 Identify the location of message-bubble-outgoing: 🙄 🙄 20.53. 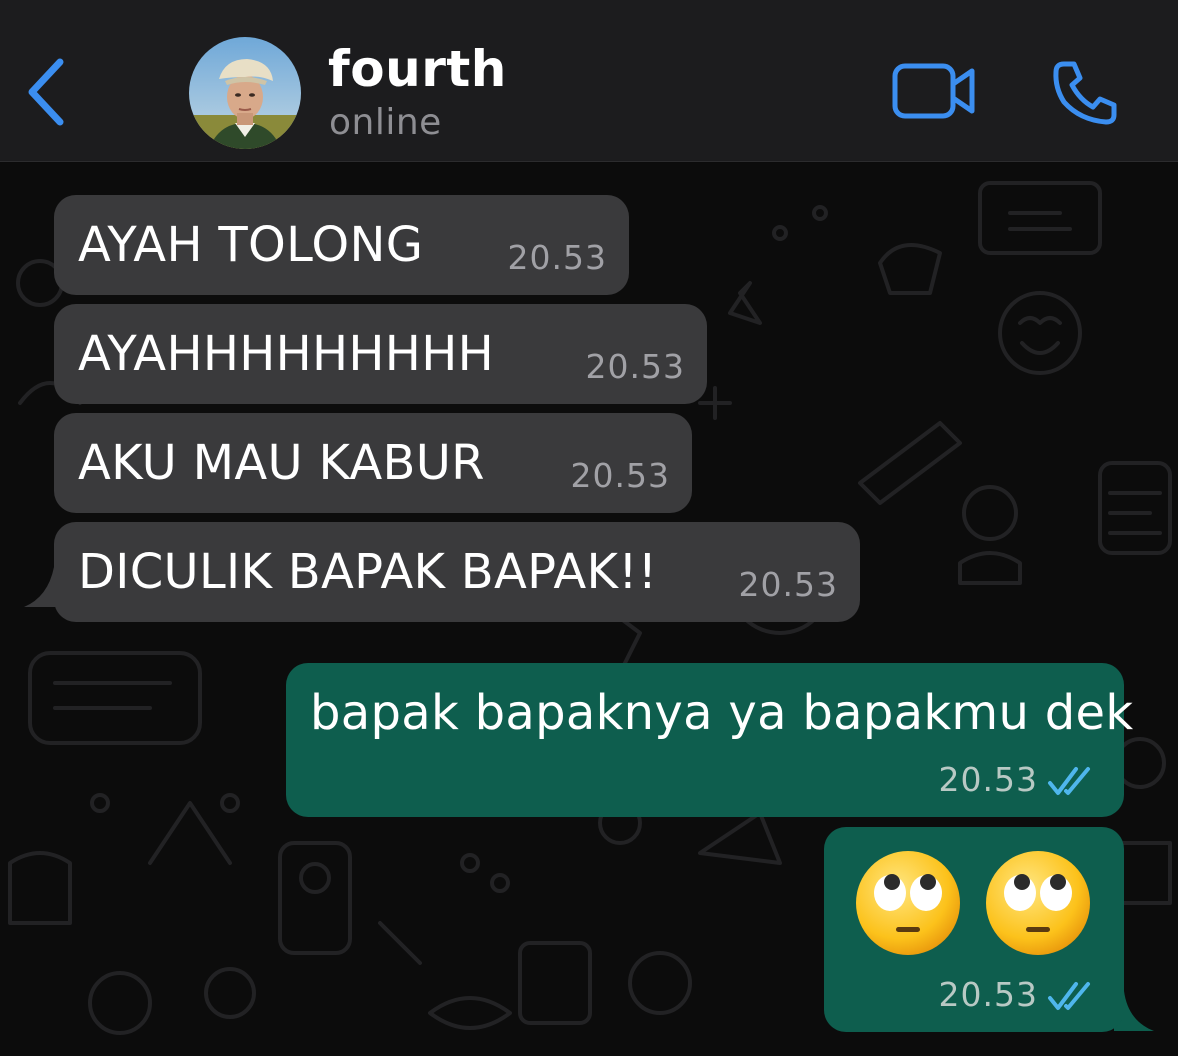
(974, 929).